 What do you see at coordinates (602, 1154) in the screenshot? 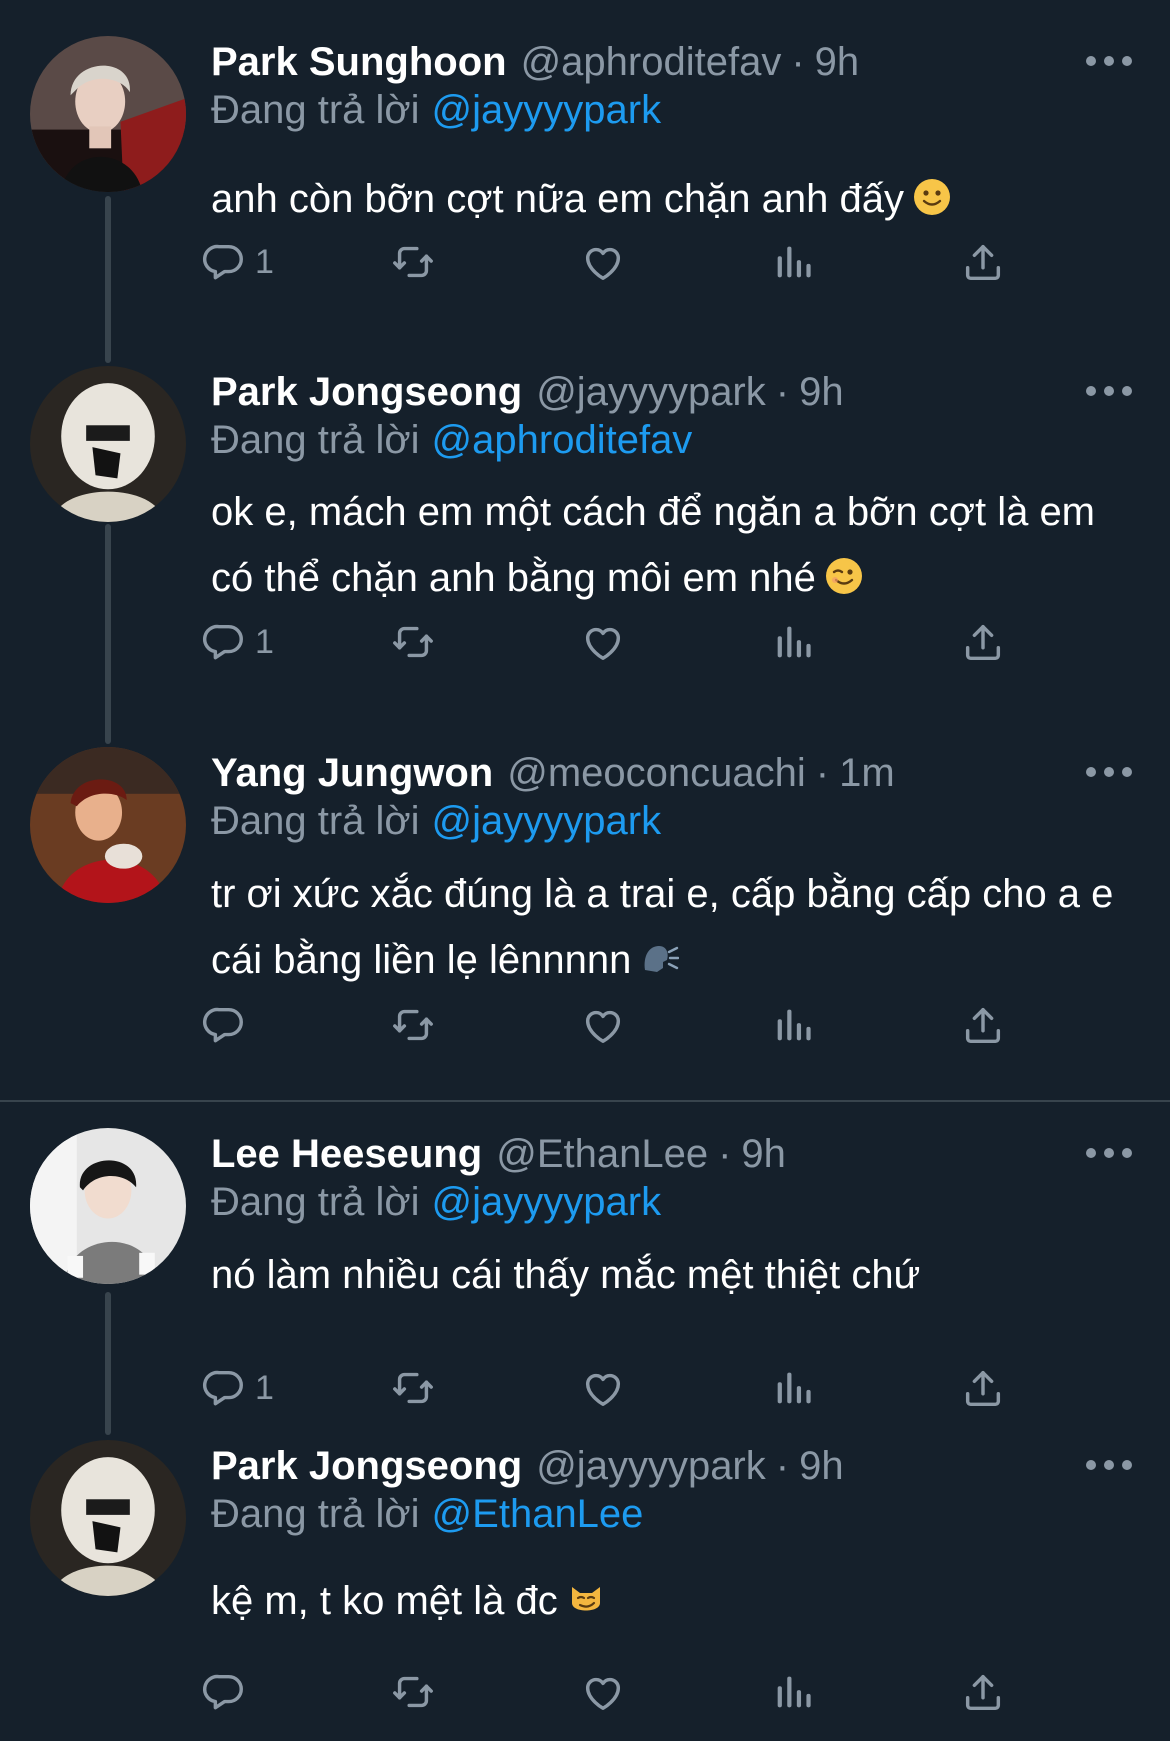
I see `username: @EthanLee` at bounding box center [602, 1154].